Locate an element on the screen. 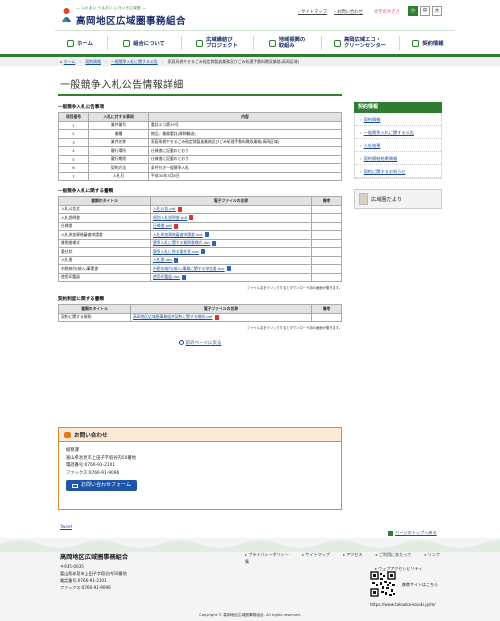 Image resolution: width=500 pixels, height=621 pixels. table-row: 3 業件名称 家庭系燃やせるごみ指定袋製造業務及びごみ処理手数料徴収業務(高岡区域) is located at coordinates (200, 142).